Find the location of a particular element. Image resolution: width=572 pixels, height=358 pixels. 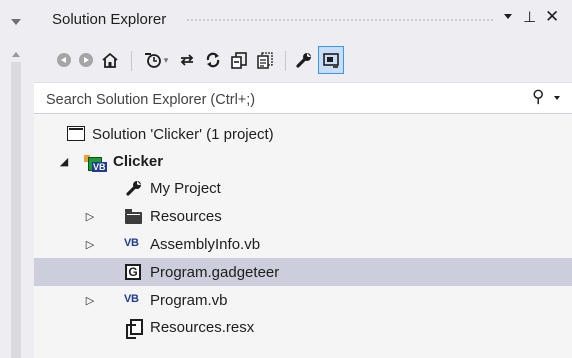

collapse-all-button is located at coordinates (239, 60).